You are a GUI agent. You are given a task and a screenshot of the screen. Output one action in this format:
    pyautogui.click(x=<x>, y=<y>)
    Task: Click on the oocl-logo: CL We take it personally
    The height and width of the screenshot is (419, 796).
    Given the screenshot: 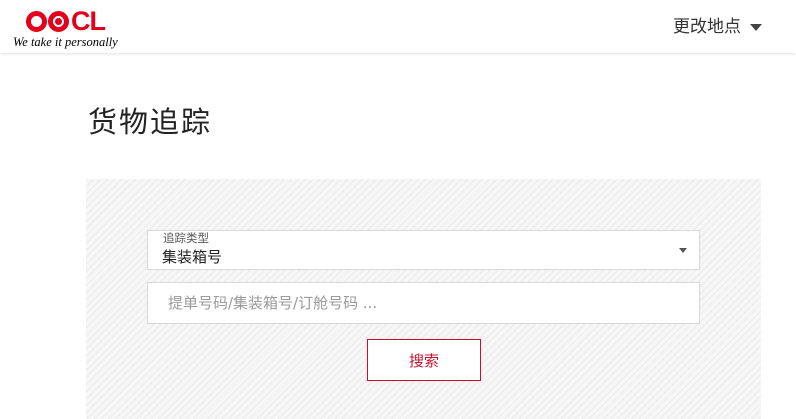 What is the action you would take?
    pyautogui.click(x=74, y=29)
    